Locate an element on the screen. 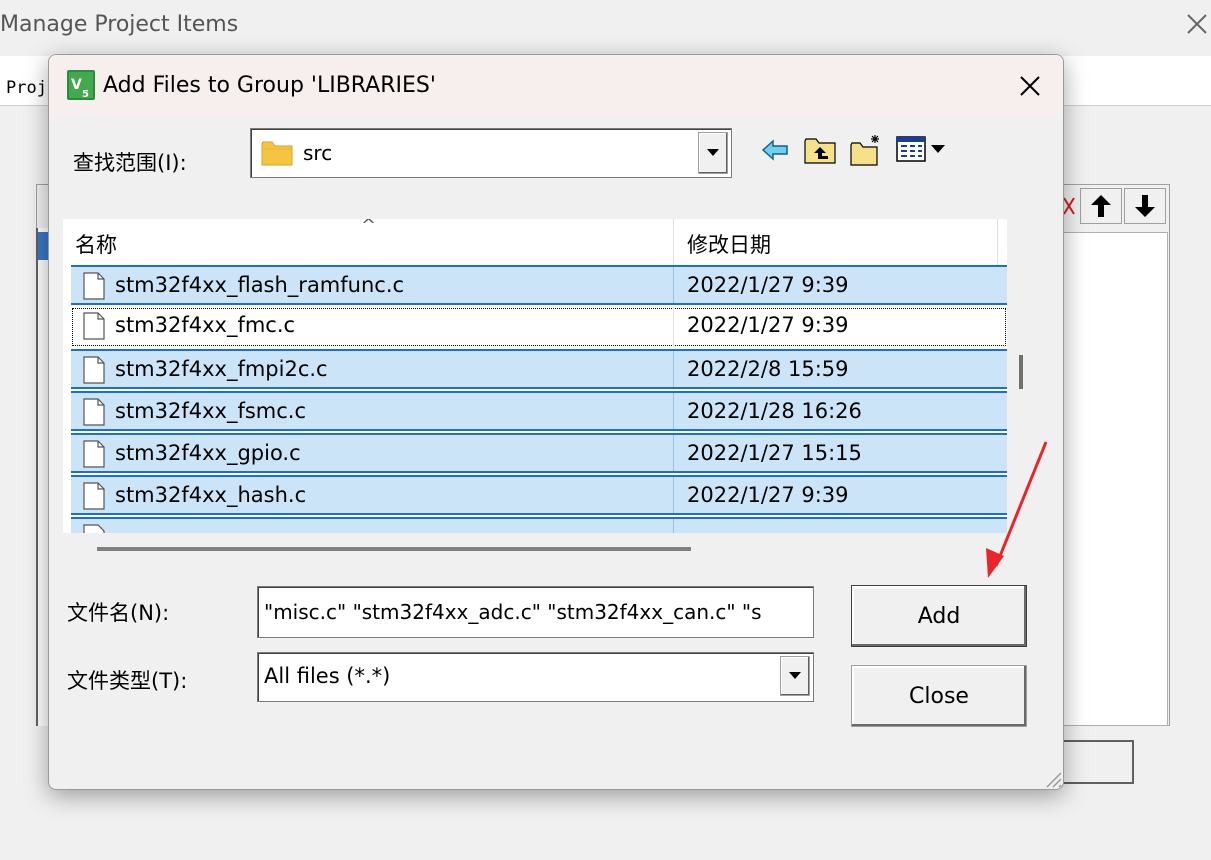 The image size is (1211, 860). move-down-button is located at coordinates (1145, 206).